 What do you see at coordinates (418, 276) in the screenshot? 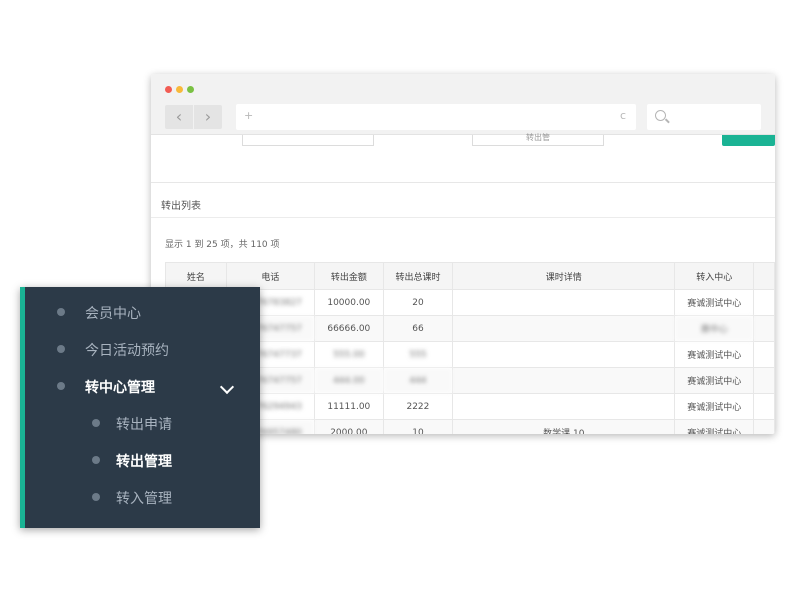
I see `column-header: 转出总课时` at bounding box center [418, 276].